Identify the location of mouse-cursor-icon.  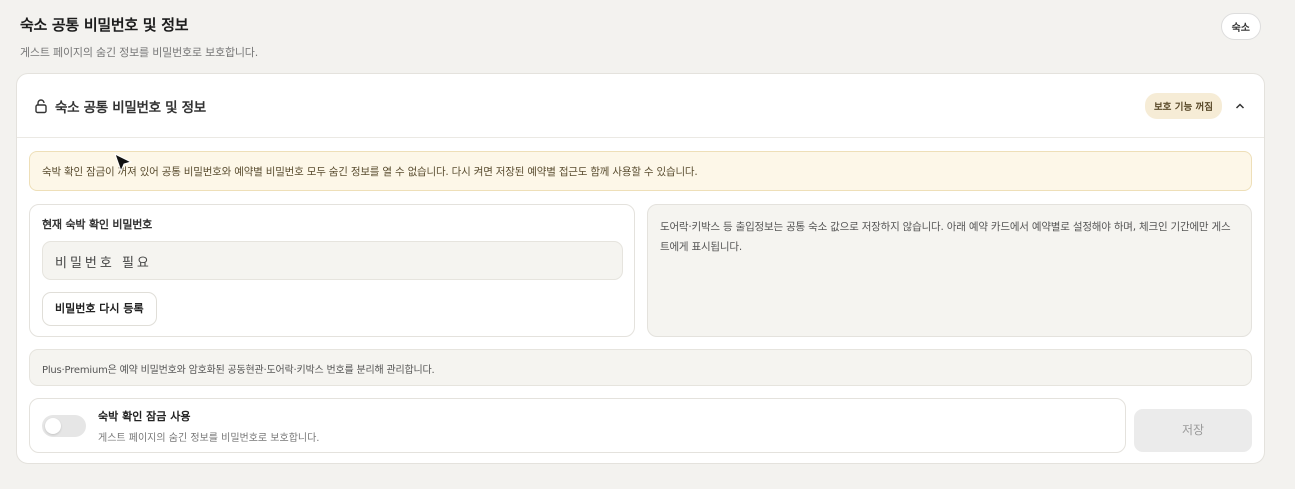
(124, 164).